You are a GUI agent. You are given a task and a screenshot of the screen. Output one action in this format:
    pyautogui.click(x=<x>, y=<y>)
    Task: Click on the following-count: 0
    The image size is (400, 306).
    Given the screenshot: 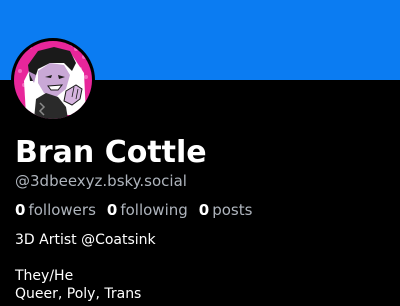 What is the action you would take?
    pyautogui.click(x=112, y=210)
    